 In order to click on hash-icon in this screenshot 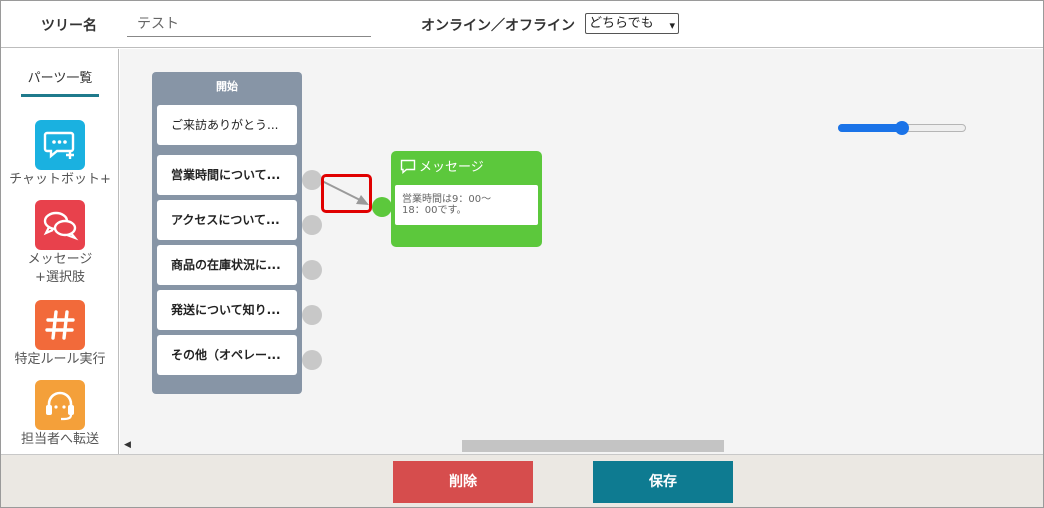, I will do `click(60, 325)`.